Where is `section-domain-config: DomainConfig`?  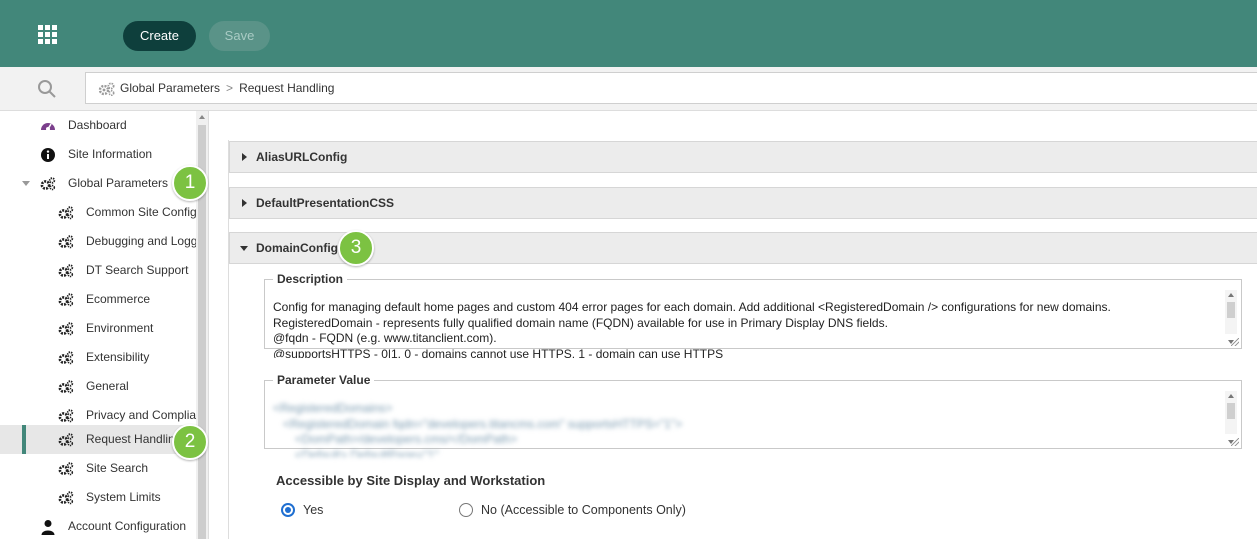 section-domain-config: DomainConfig is located at coordinates (743, 248).